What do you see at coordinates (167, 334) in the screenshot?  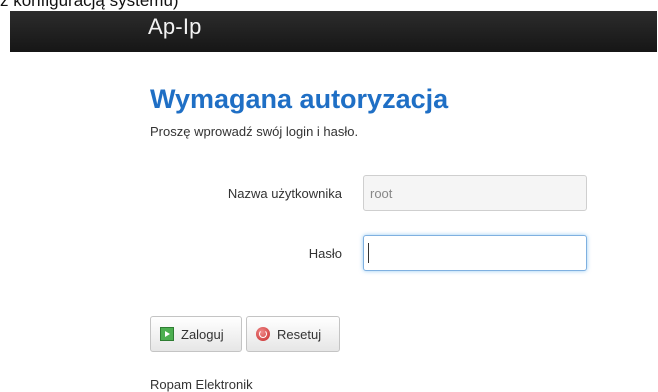 I see `play-icon` at bounding box center [167, 334].